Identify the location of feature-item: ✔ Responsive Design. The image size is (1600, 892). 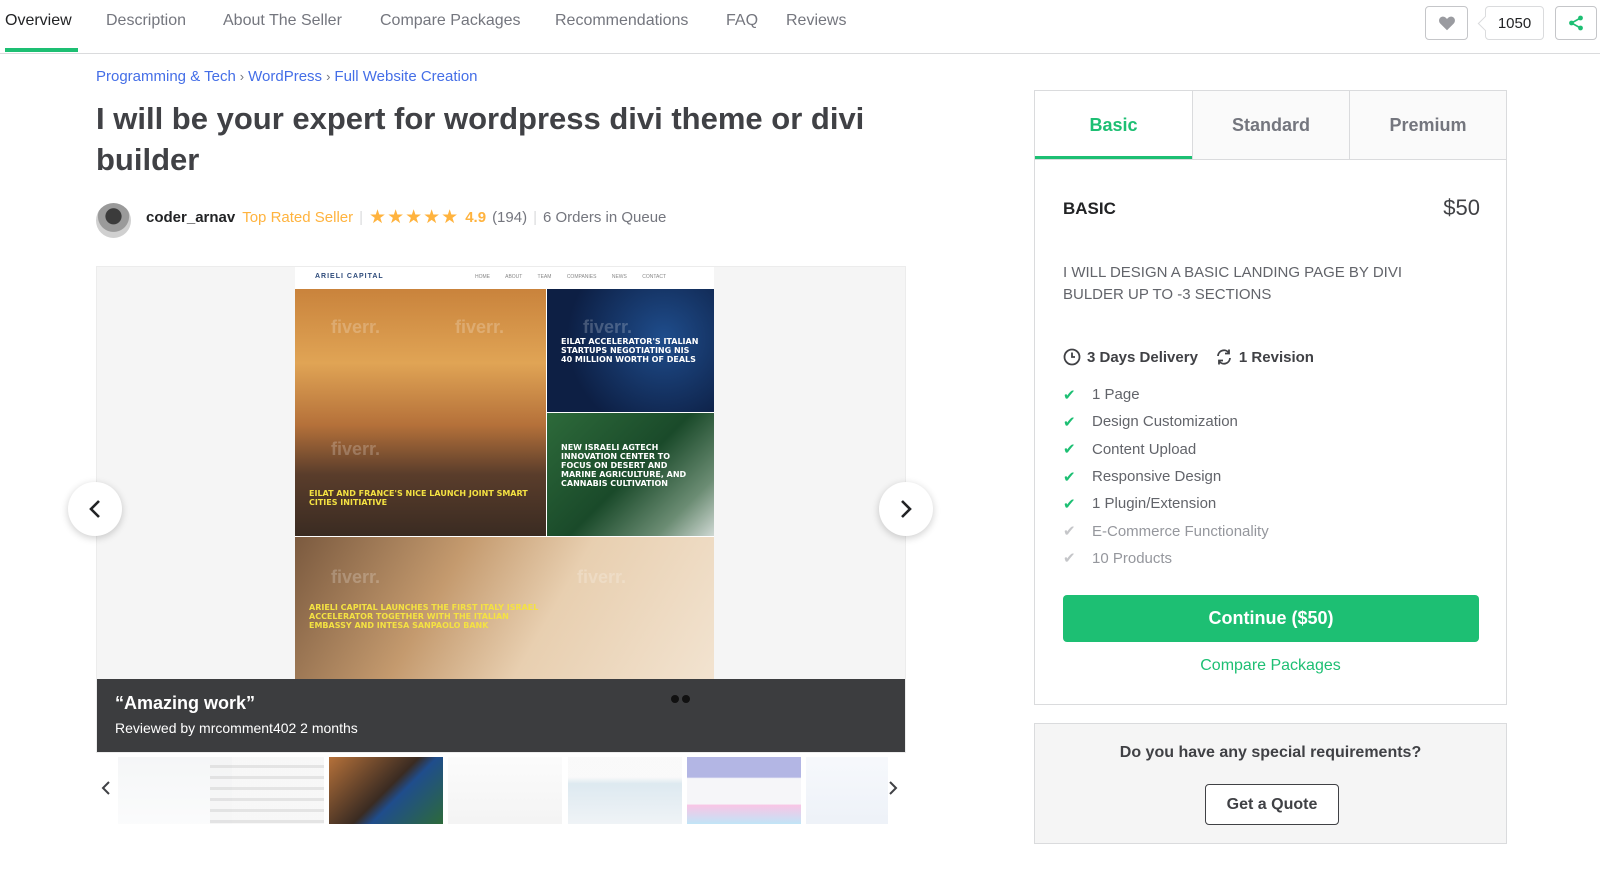
(1166, 476).